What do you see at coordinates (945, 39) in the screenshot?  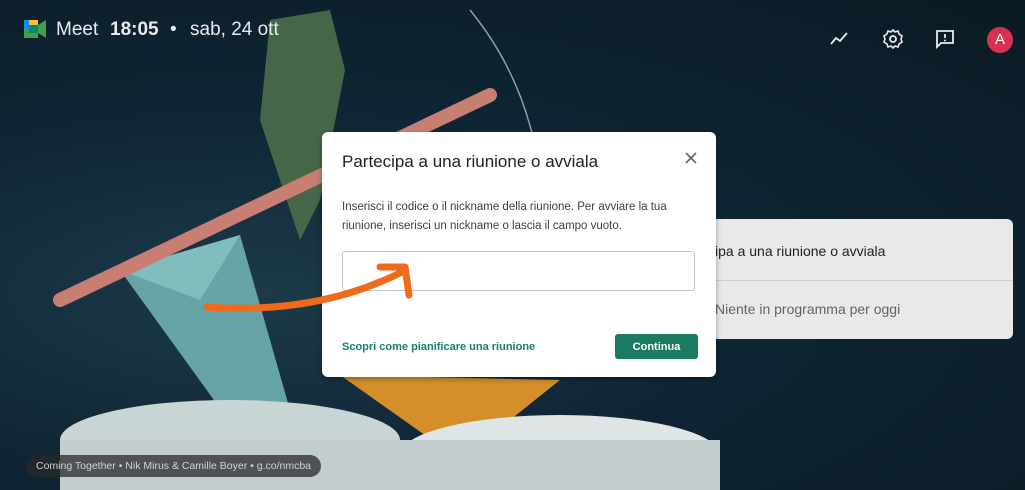 I see `feedback-icon` at bounding box center [945, 39].